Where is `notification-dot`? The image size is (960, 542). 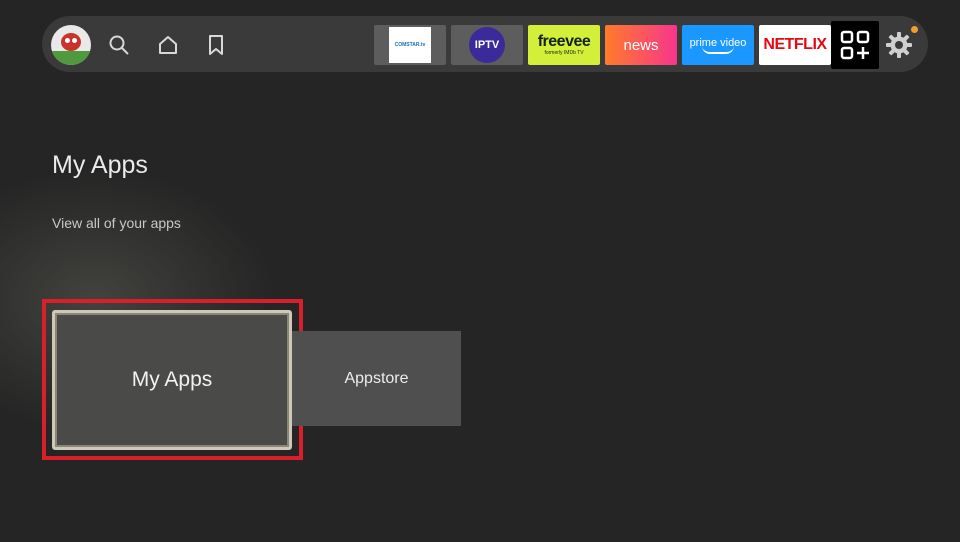
notification-dot is located at coordinates (914, 29).